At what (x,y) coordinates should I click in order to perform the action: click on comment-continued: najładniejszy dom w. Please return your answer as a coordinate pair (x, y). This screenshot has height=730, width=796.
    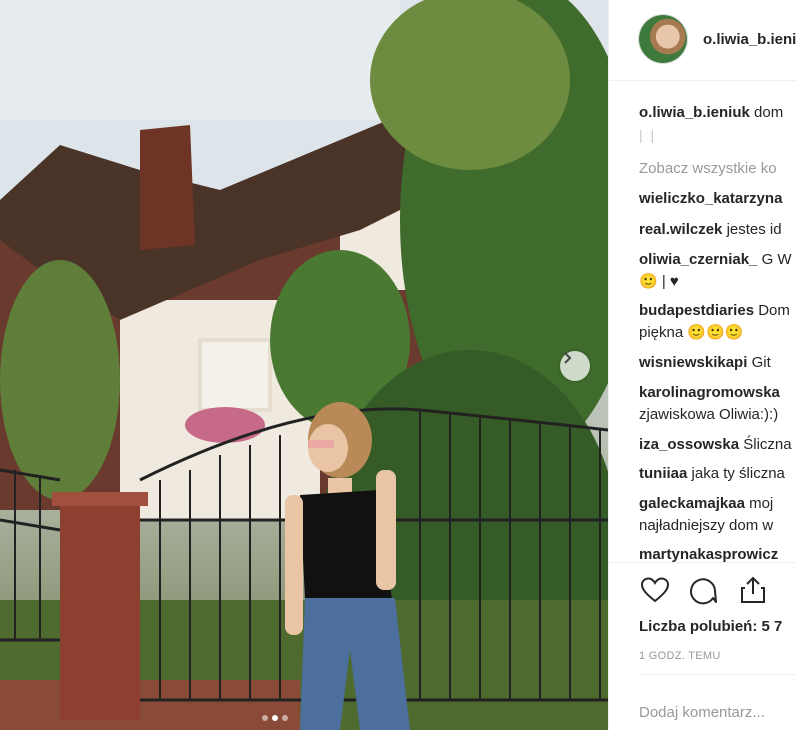
    Looking at the image, I should click on (706, 526).